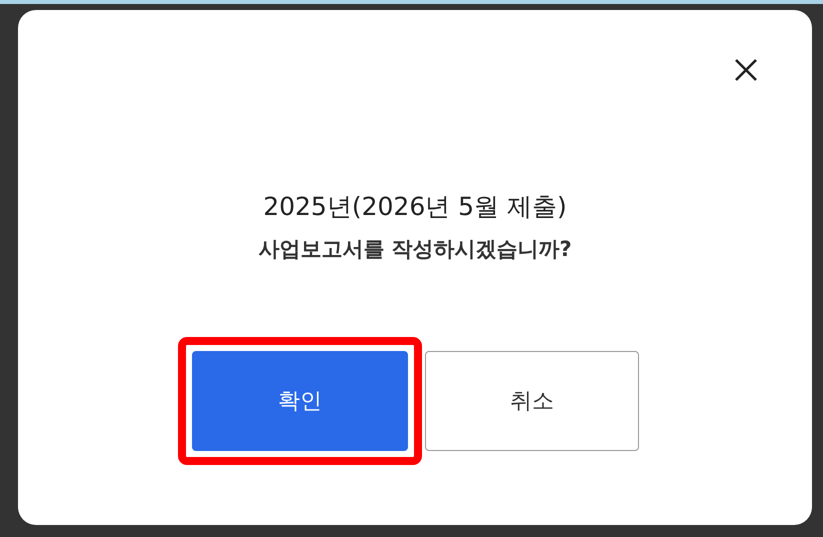 The height and width of the screenshot is (537, 823). I want to click on dialog-message: 사업보고서를 작성하시겠습니까?, so click(415, 249).